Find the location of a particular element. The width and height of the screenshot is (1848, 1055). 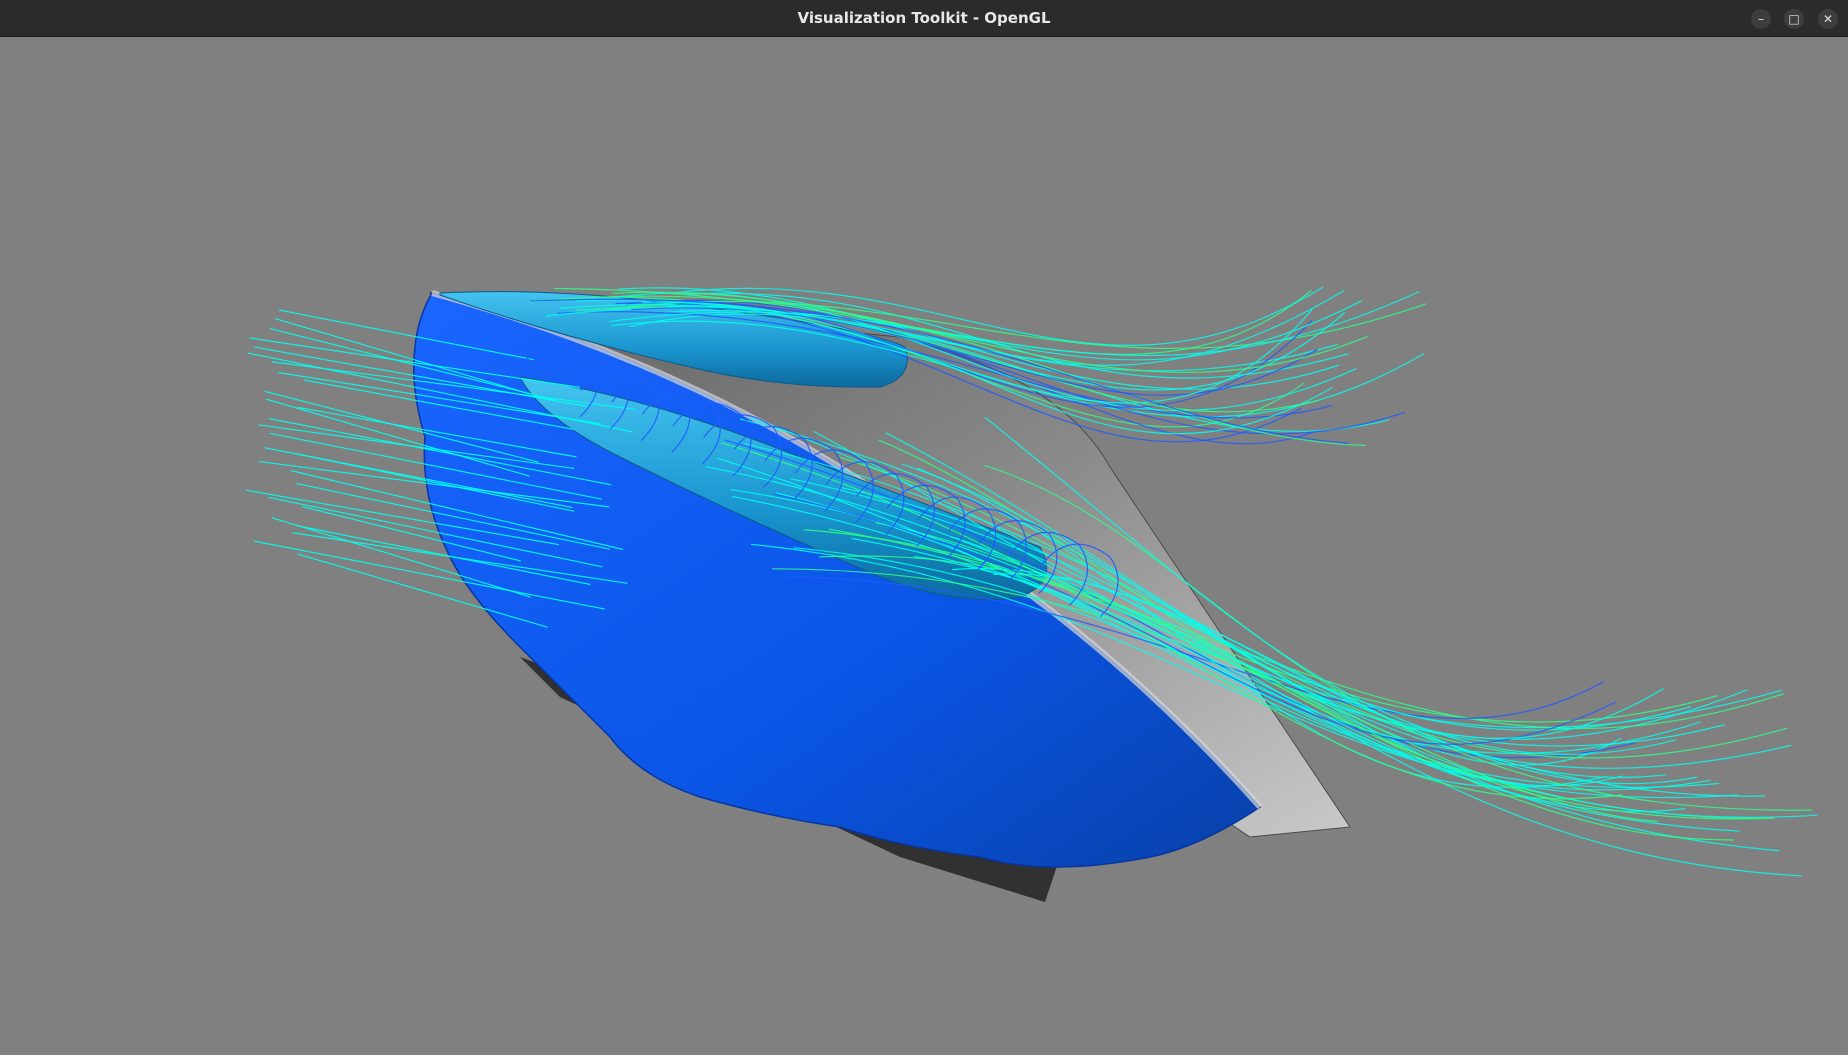

close-icon: ✕ is located at coordinates (1828, 19).